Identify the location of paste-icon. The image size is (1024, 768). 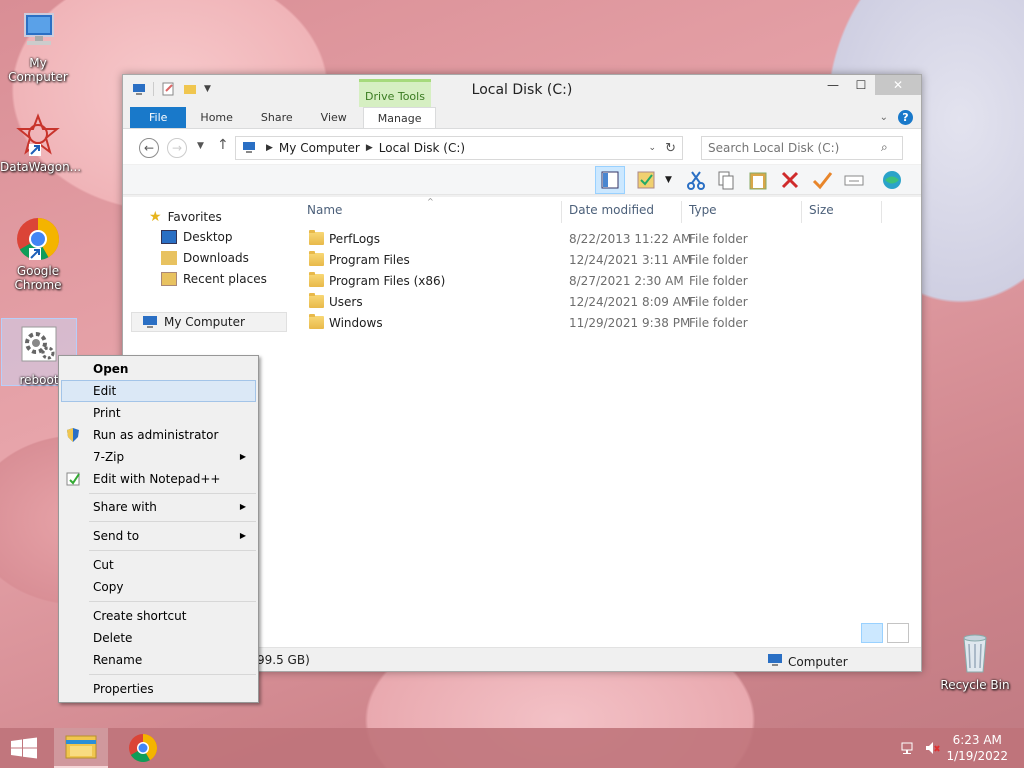
(758, 180).